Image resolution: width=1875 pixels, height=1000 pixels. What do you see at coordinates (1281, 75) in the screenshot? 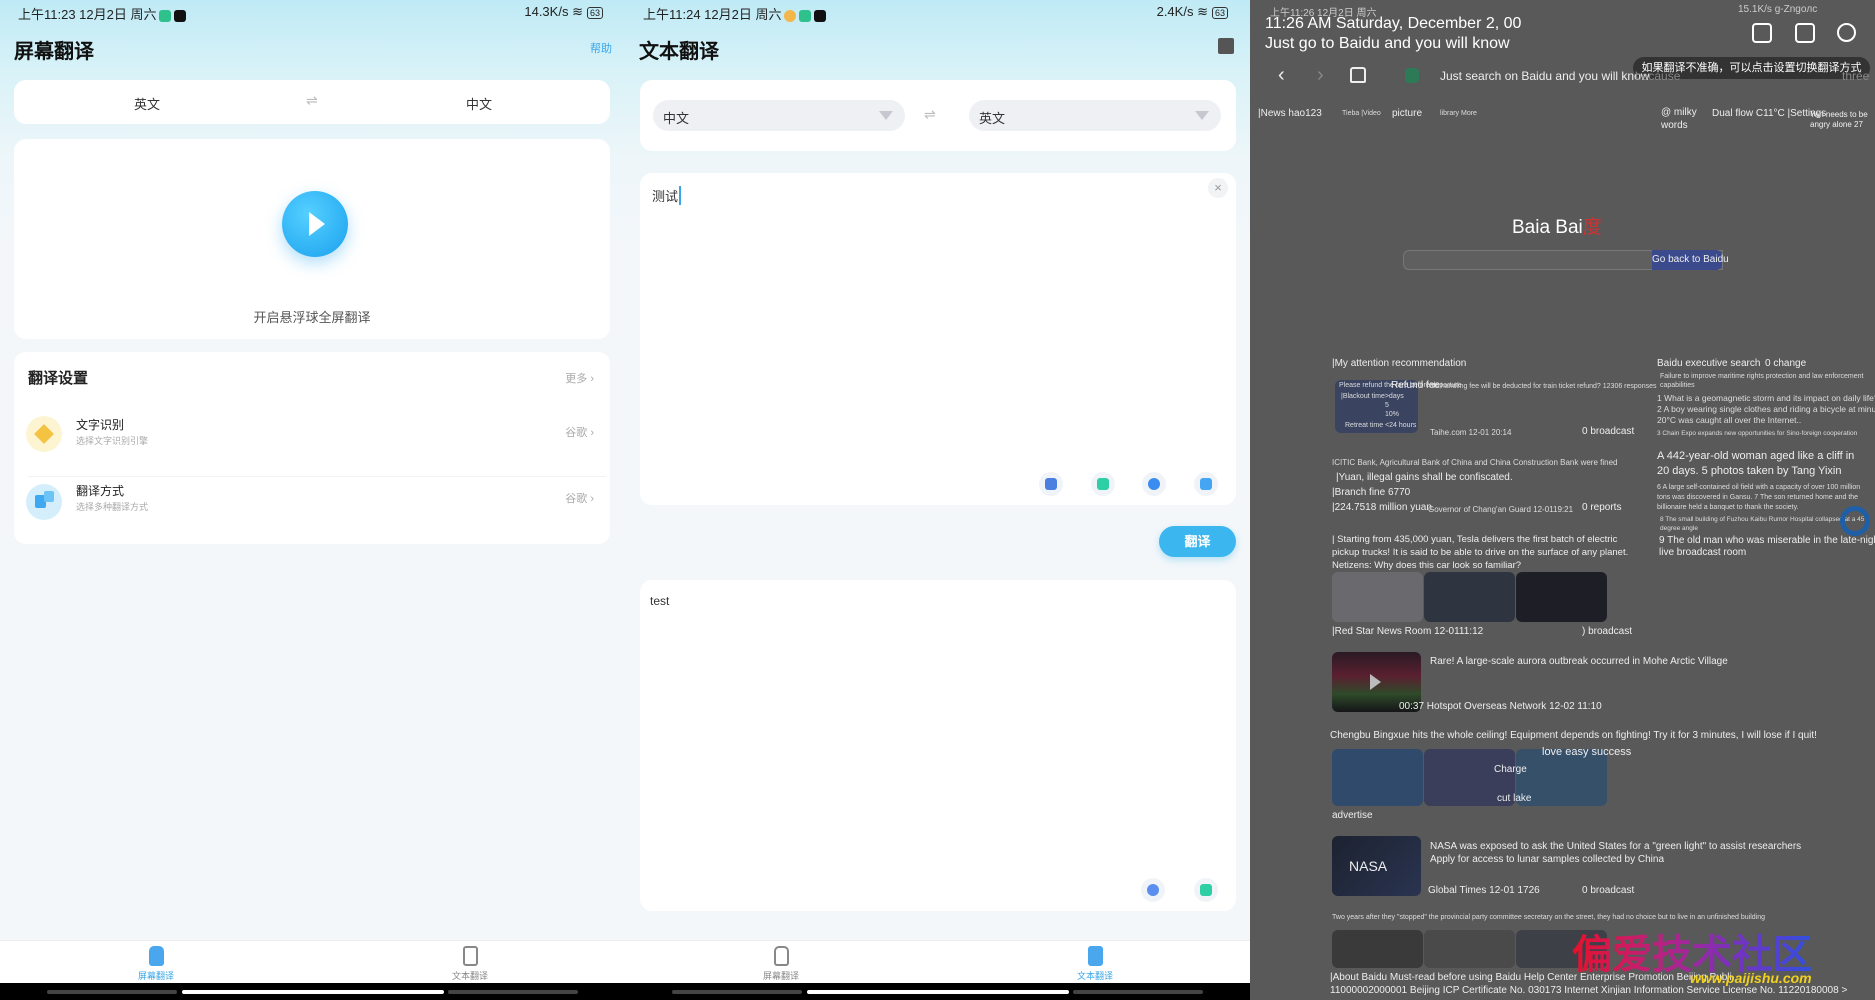
I see `back-button: ‹` at bounding box center [1281, 75].